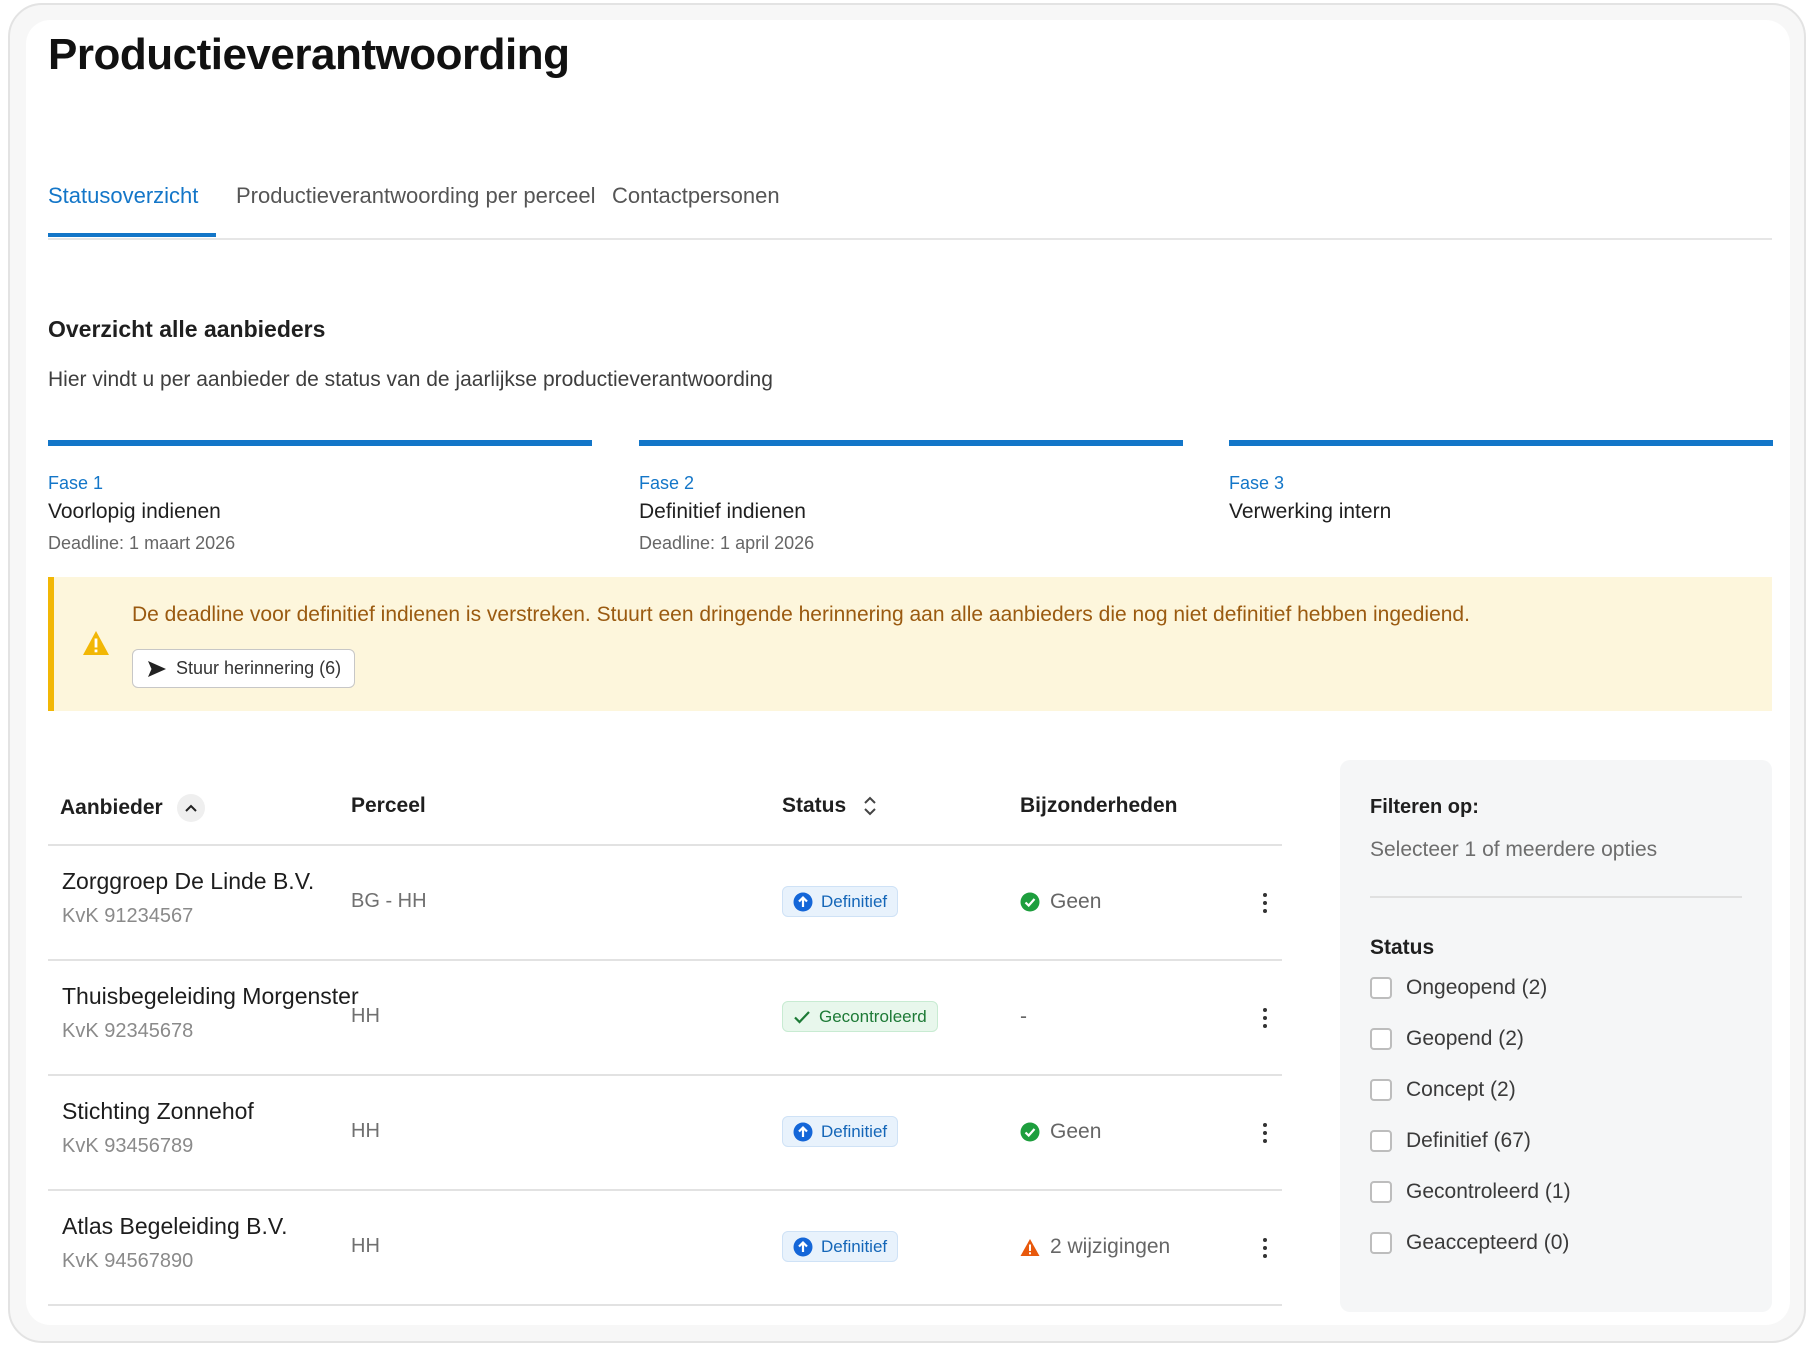  I want to click on provider-name: Stichting Zonnehof, so click(158, 1111).